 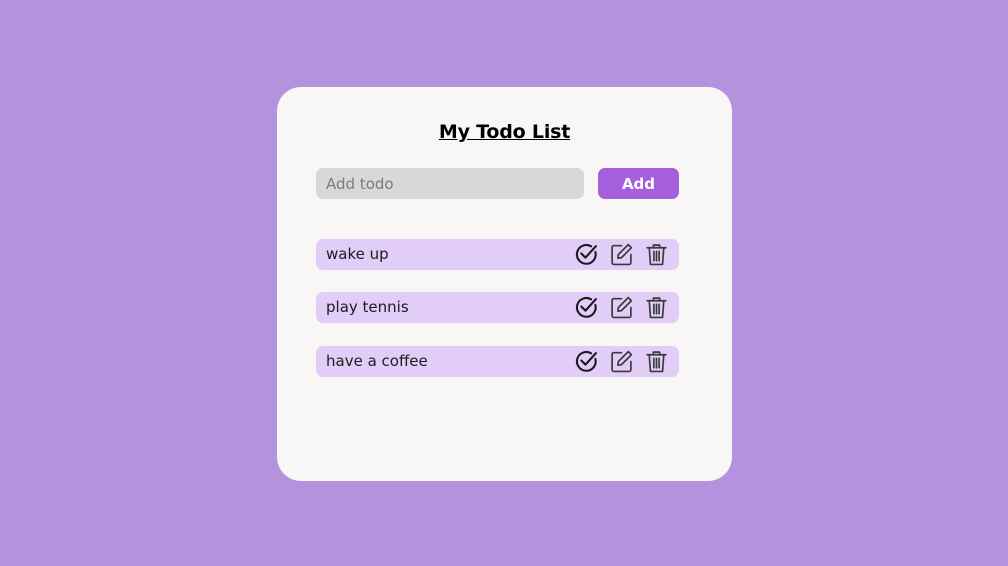 What do you see at coordinates (504, 132) in the screenshot?
I see `page-title: My Todo List` at bounding box center [504, 132].